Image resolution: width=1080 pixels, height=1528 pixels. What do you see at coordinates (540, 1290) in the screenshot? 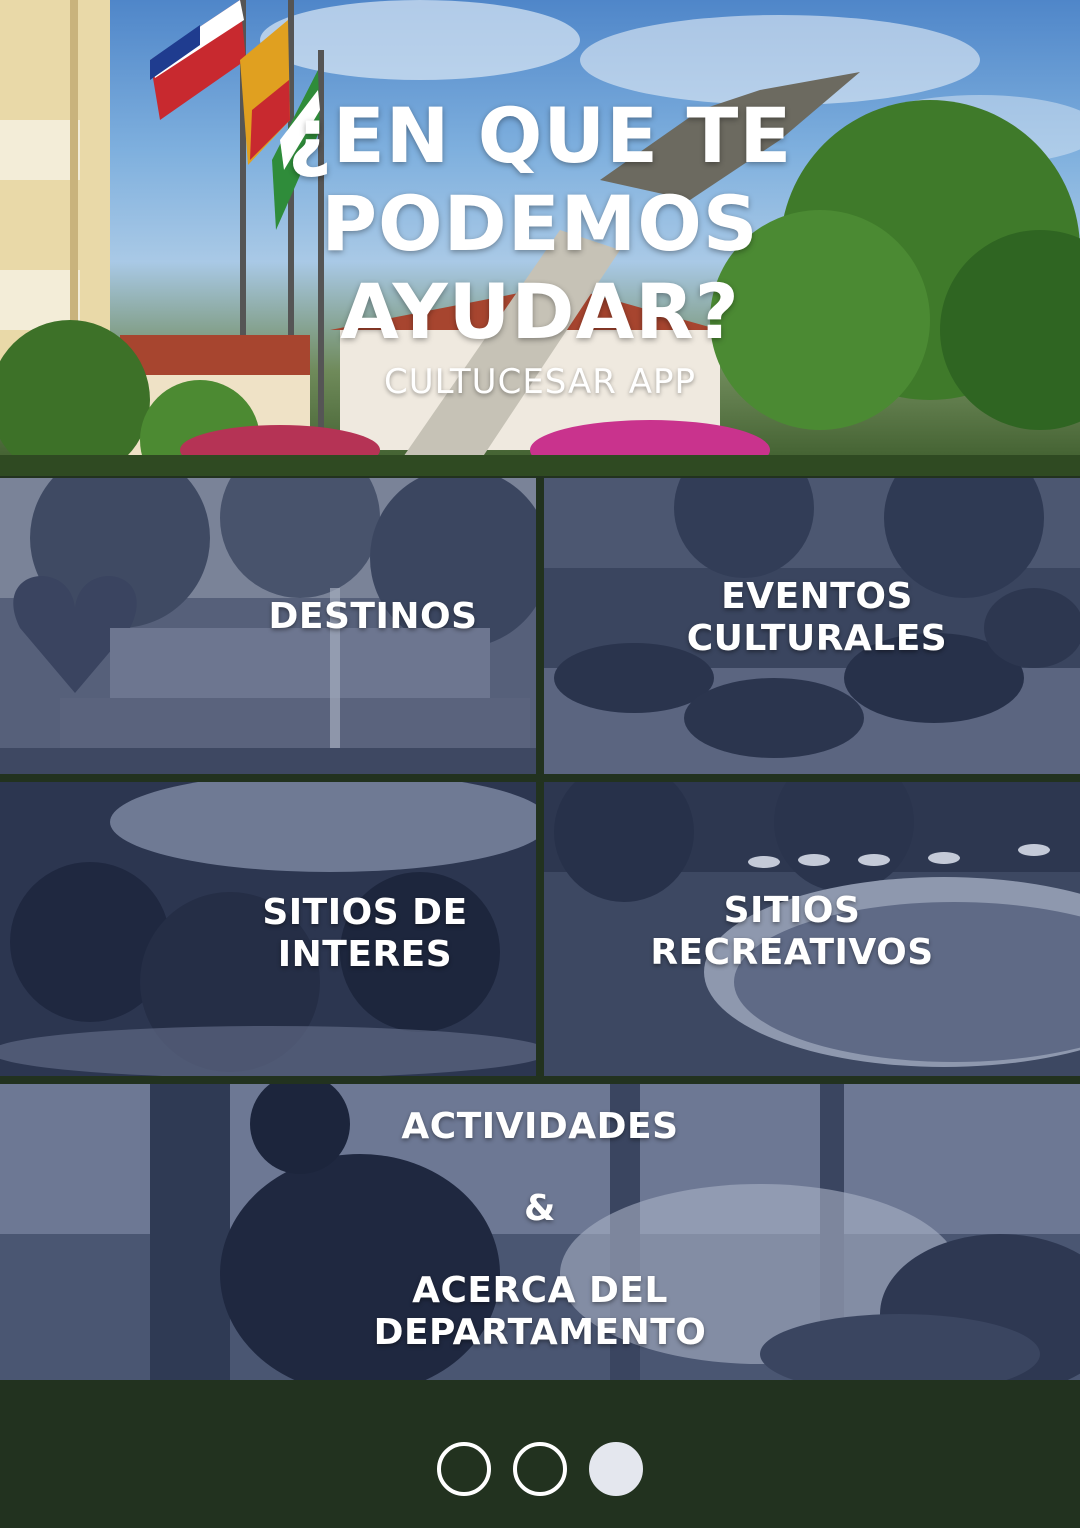
I see `tile-actividades-line-3: ACERCA DEL` at bounding box center [540, 1290].